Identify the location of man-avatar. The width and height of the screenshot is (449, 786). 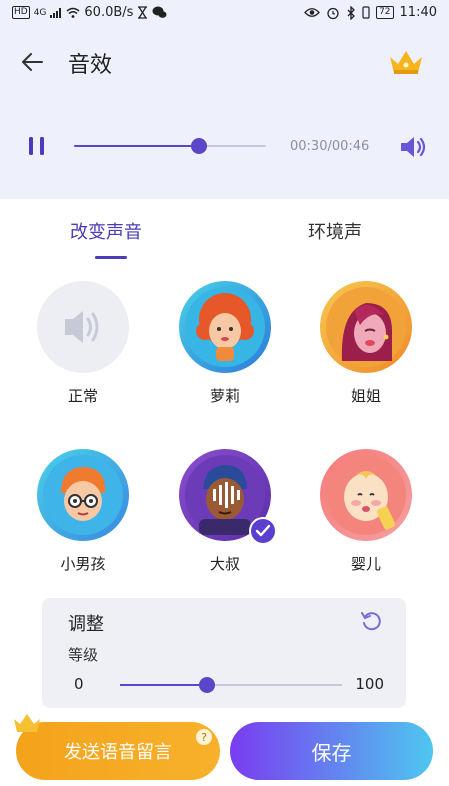
(228, 497).